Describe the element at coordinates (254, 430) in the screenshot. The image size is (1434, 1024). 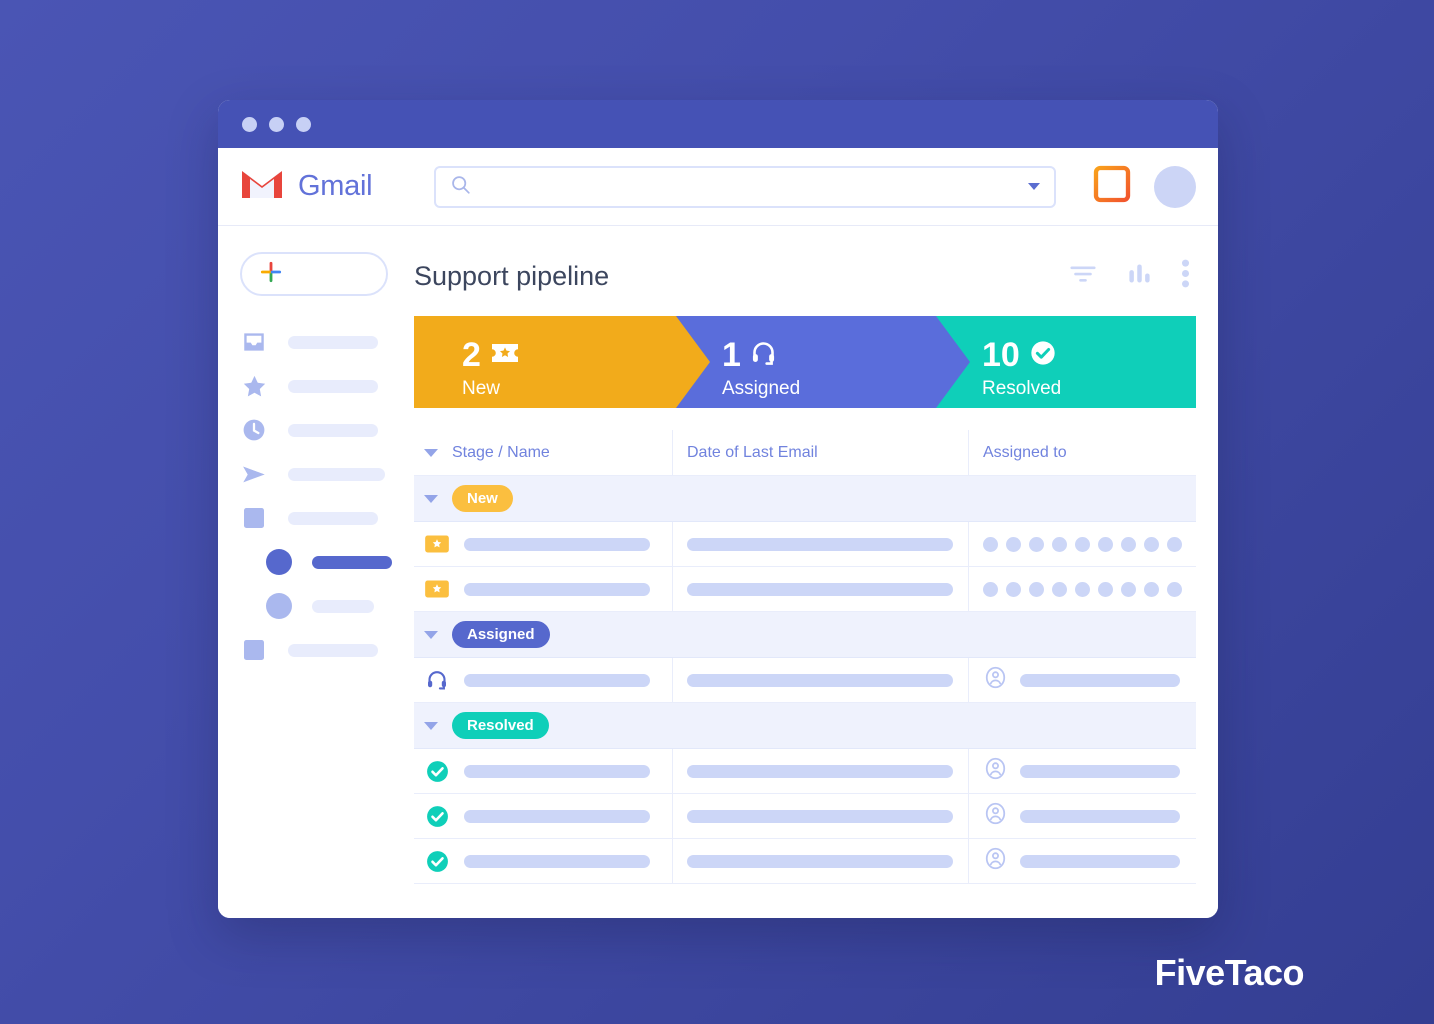
I see `clock-icon` at that location.